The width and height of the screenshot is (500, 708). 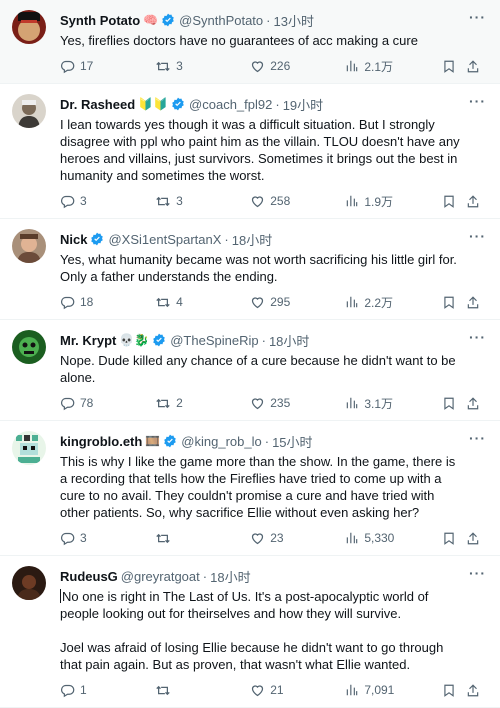 What do you see at coordinates (97, 104) in the screenshot?
I see `display-name: Dr. Rasheed` at bounding box center [97, 104].